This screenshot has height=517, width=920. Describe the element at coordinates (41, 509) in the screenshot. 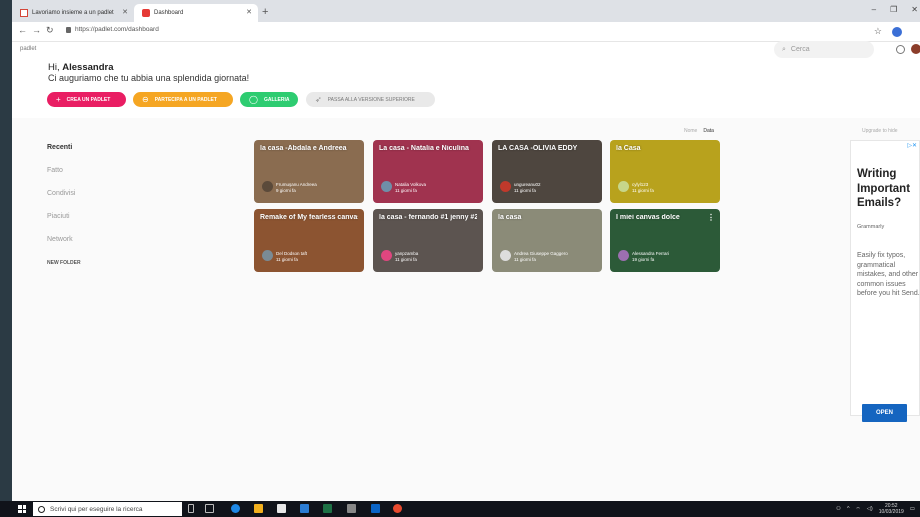

I see `cortana-icon` at that location.